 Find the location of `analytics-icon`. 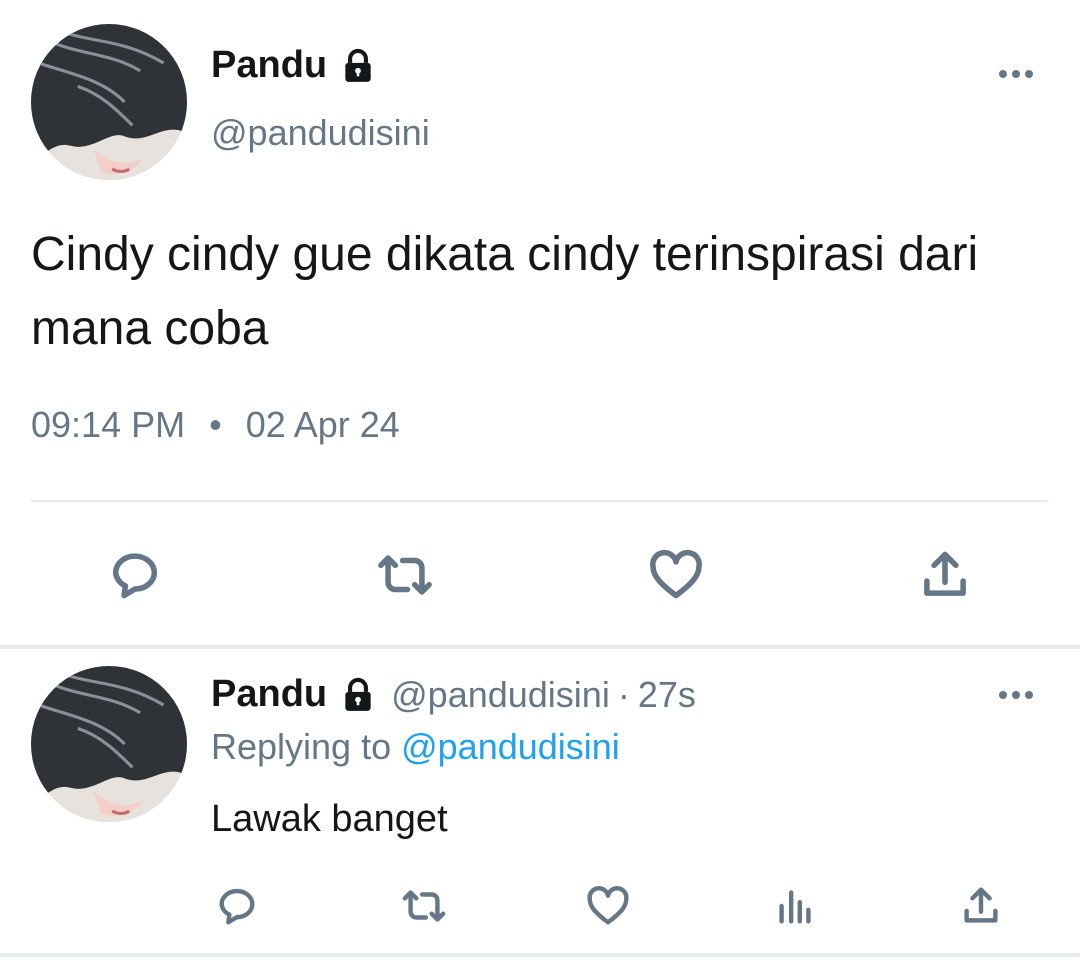

analytics-icon is located at coordinates (795, 907).